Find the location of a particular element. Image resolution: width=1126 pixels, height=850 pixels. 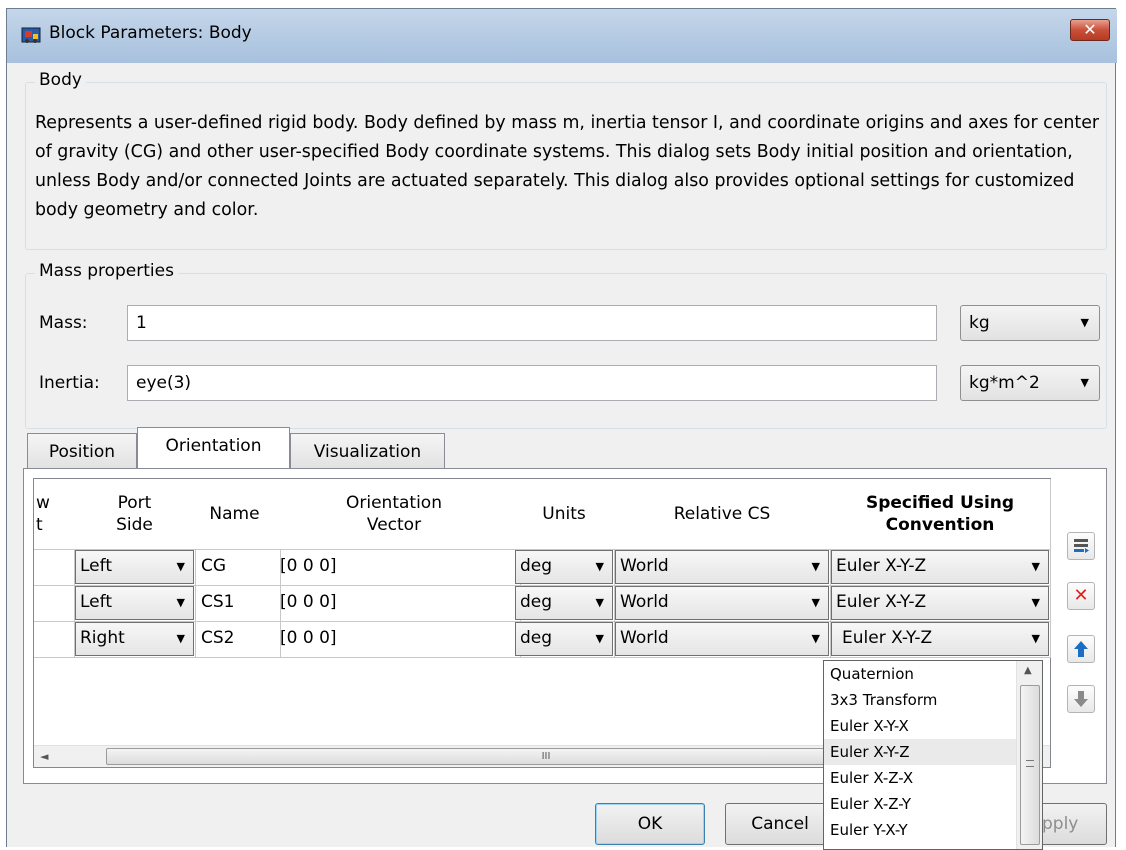

move-up-button is located at coordinates (1081, 649).